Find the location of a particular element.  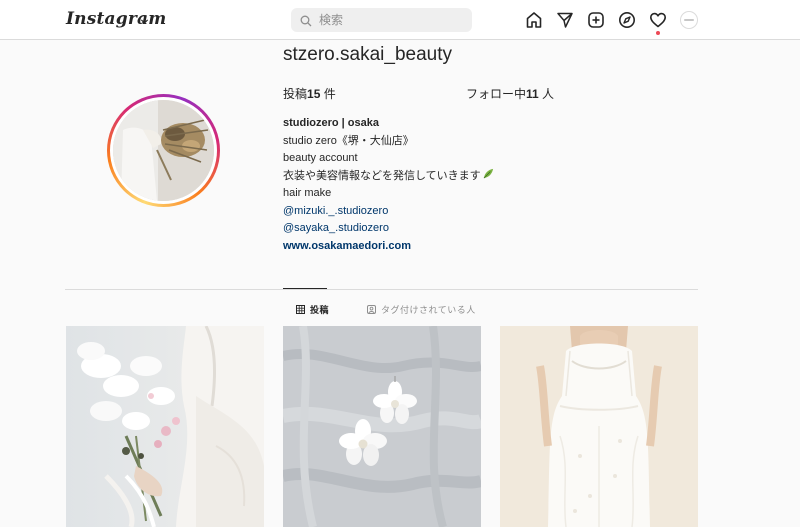

leaf-emoji-icon is located at coordinates (488, 177).